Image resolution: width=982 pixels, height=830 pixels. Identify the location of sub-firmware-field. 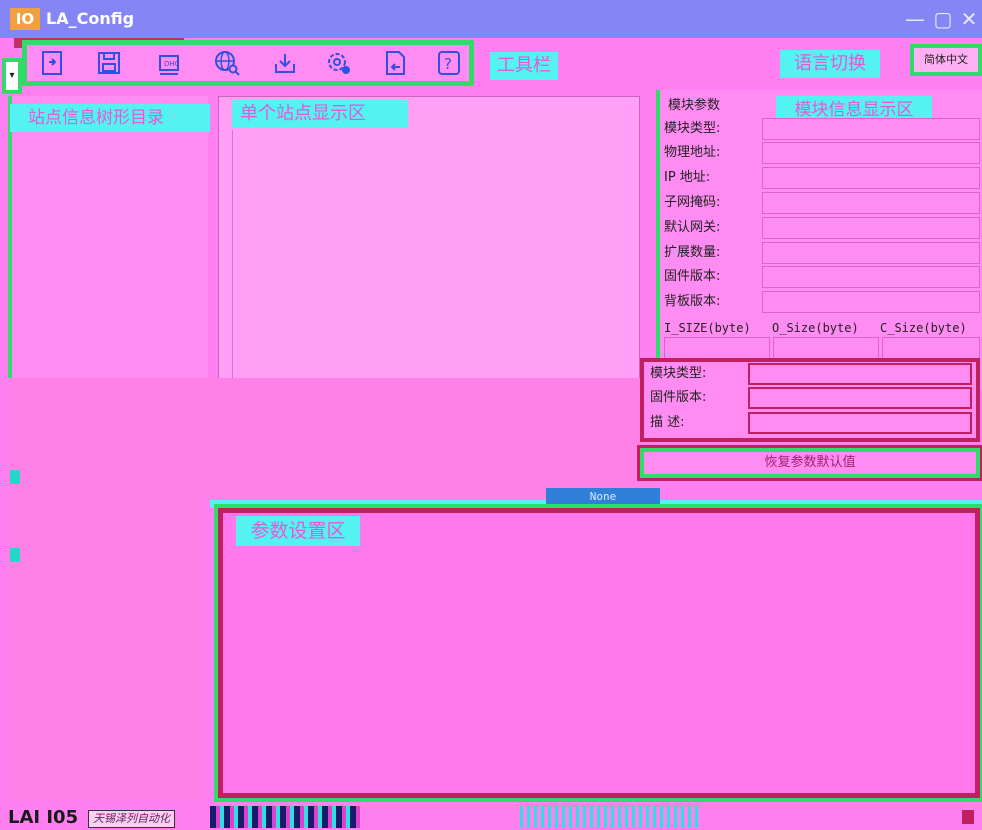
(860, 398).